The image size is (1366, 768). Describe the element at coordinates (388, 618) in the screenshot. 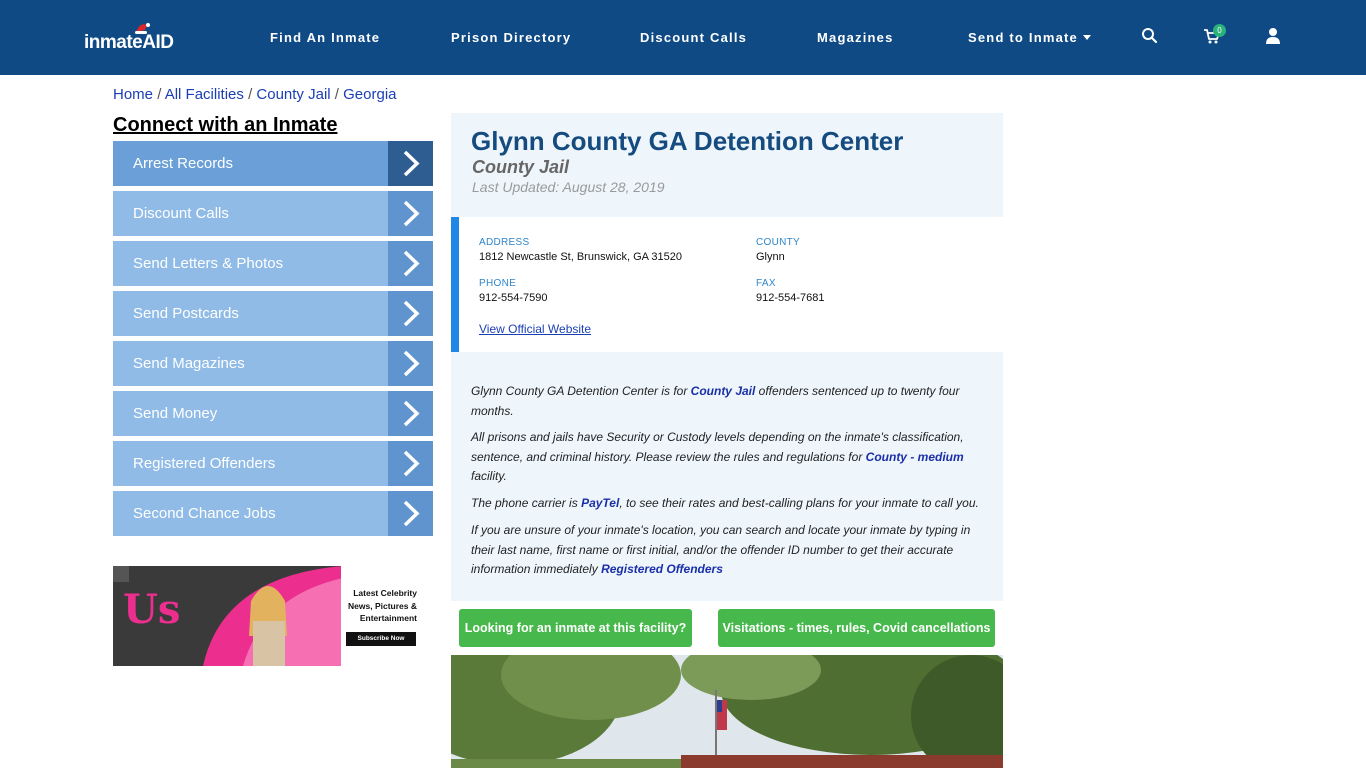

I see `ad-tagline-line: Entertainment` at that location.